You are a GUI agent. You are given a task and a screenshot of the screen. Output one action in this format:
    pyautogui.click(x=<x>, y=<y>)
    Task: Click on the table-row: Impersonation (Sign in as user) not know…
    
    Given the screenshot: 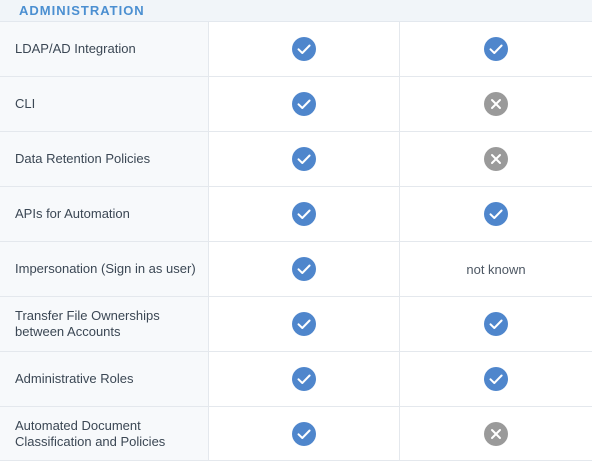 What is the action you would take?
    pyautogui.click(x=296, y=269)
    